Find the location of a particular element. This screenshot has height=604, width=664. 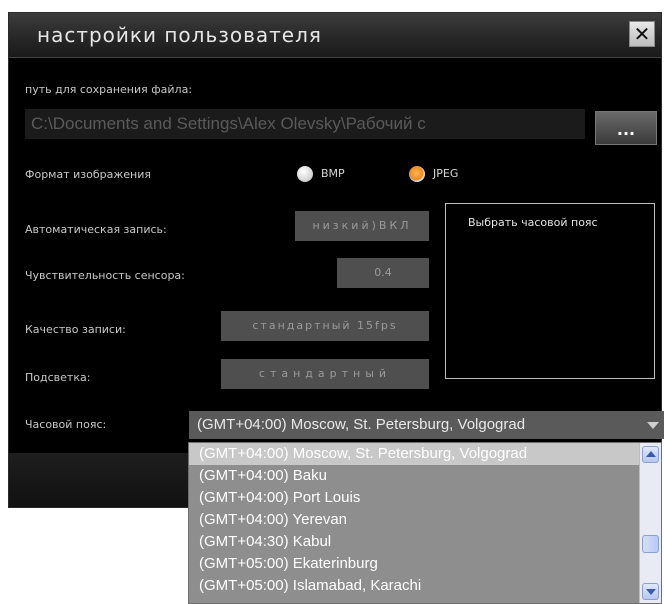

sensitivity-label: Чувствительность сенсора: is located at coordinates (105, 275).